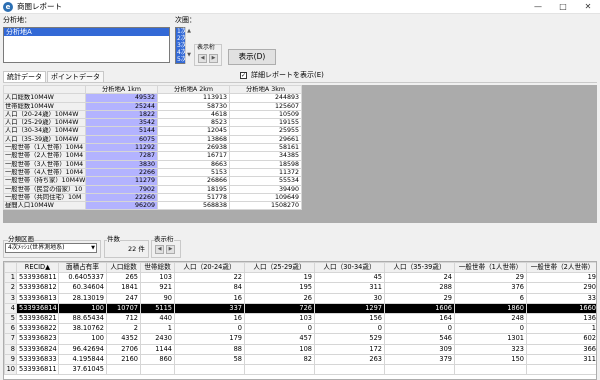 Image resolution: width=600 pixels, height=380 pixels. I want to click on stats-row: 人口（30-34歳）10M4W 5144 12045 25955, so click(152, 131).